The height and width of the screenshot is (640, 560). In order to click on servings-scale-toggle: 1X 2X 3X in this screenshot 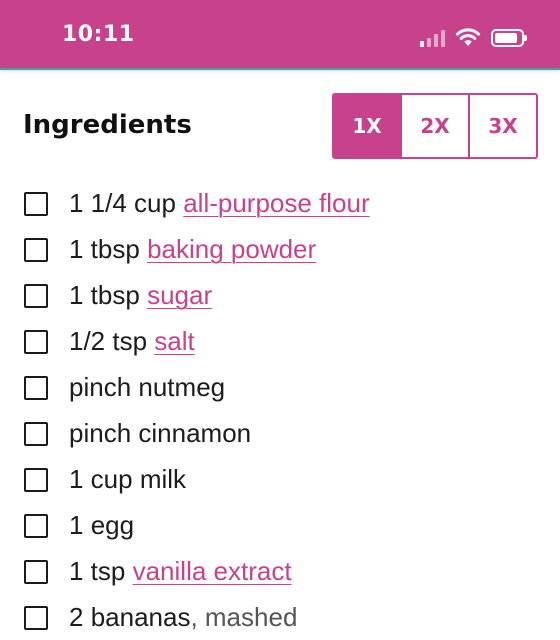, I will do `click(435, 126)`.